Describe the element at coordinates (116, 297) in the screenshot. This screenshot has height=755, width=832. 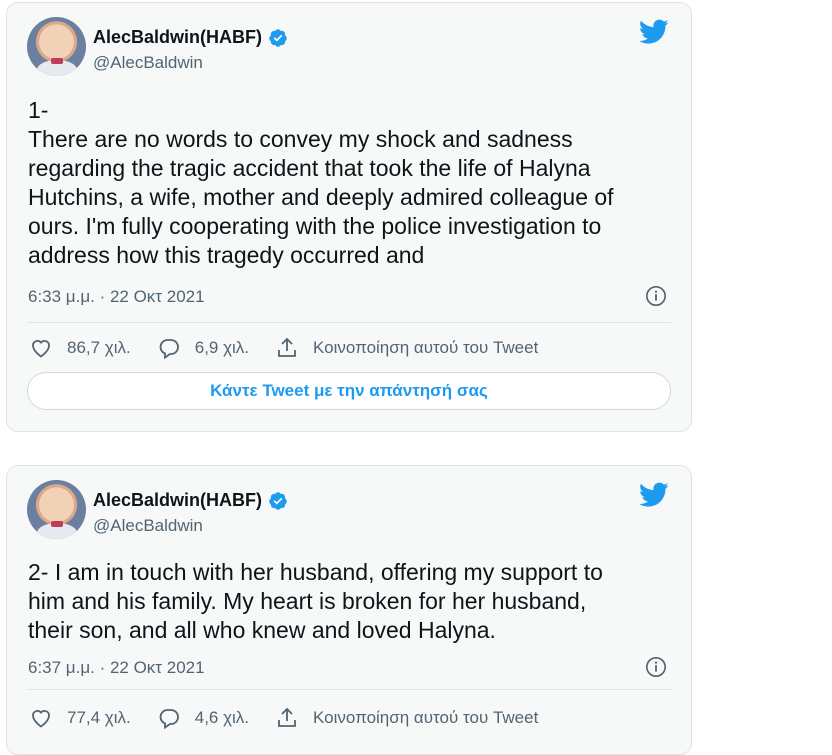
I see `timestamp: 6:33 μ.μ. · 22 Οκτ 2021` at that location.